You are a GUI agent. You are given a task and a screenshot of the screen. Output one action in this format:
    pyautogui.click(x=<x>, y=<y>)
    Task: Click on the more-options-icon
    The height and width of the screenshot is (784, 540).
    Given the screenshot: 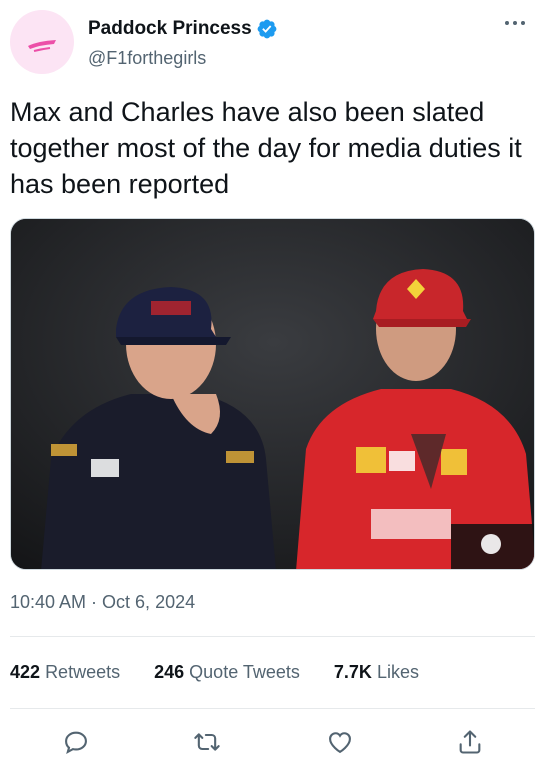 What is the action you would take?
    pyautogui.click(x=515, y=23)
    